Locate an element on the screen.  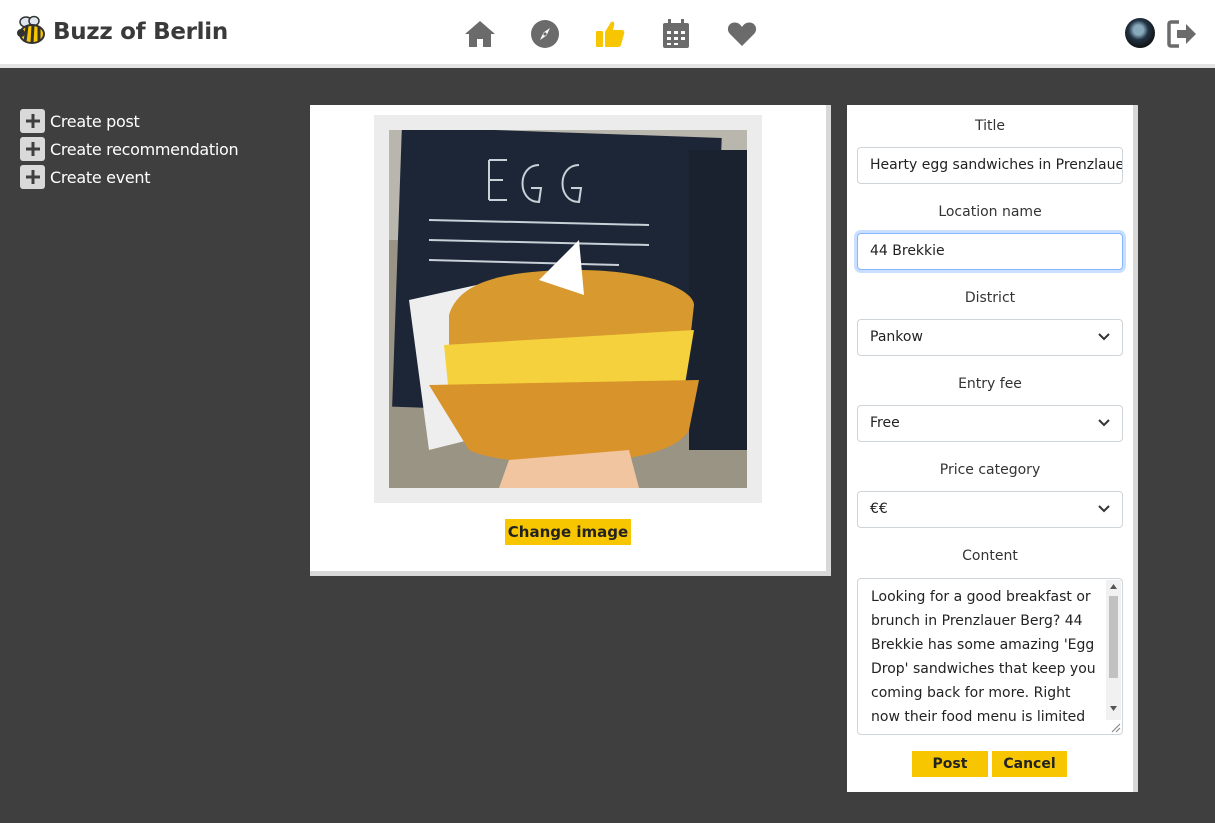
calendar-icon is located at coordinates (676, 34).